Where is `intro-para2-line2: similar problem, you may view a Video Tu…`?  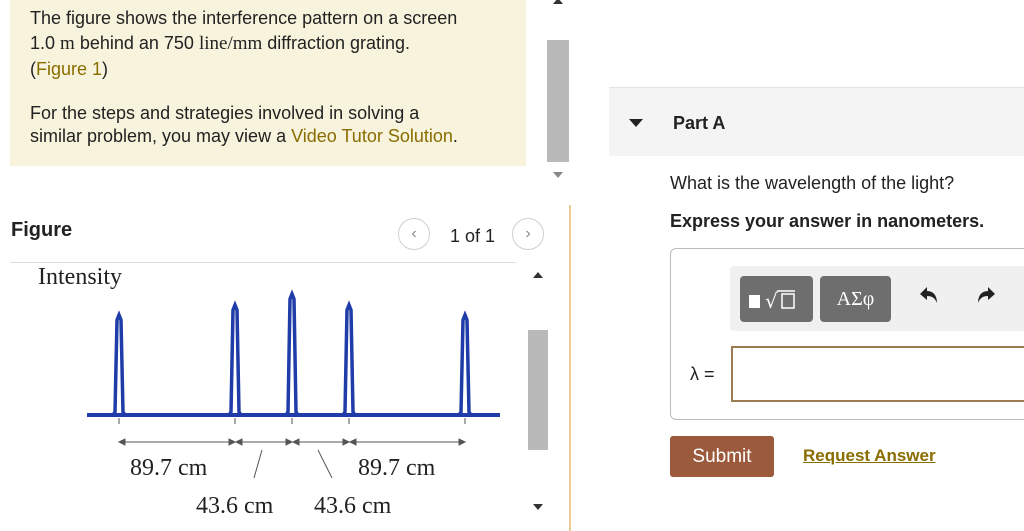
intro-para2-line2: similar problem, you may view a Video Tu… is located at coordinates (244, 136).